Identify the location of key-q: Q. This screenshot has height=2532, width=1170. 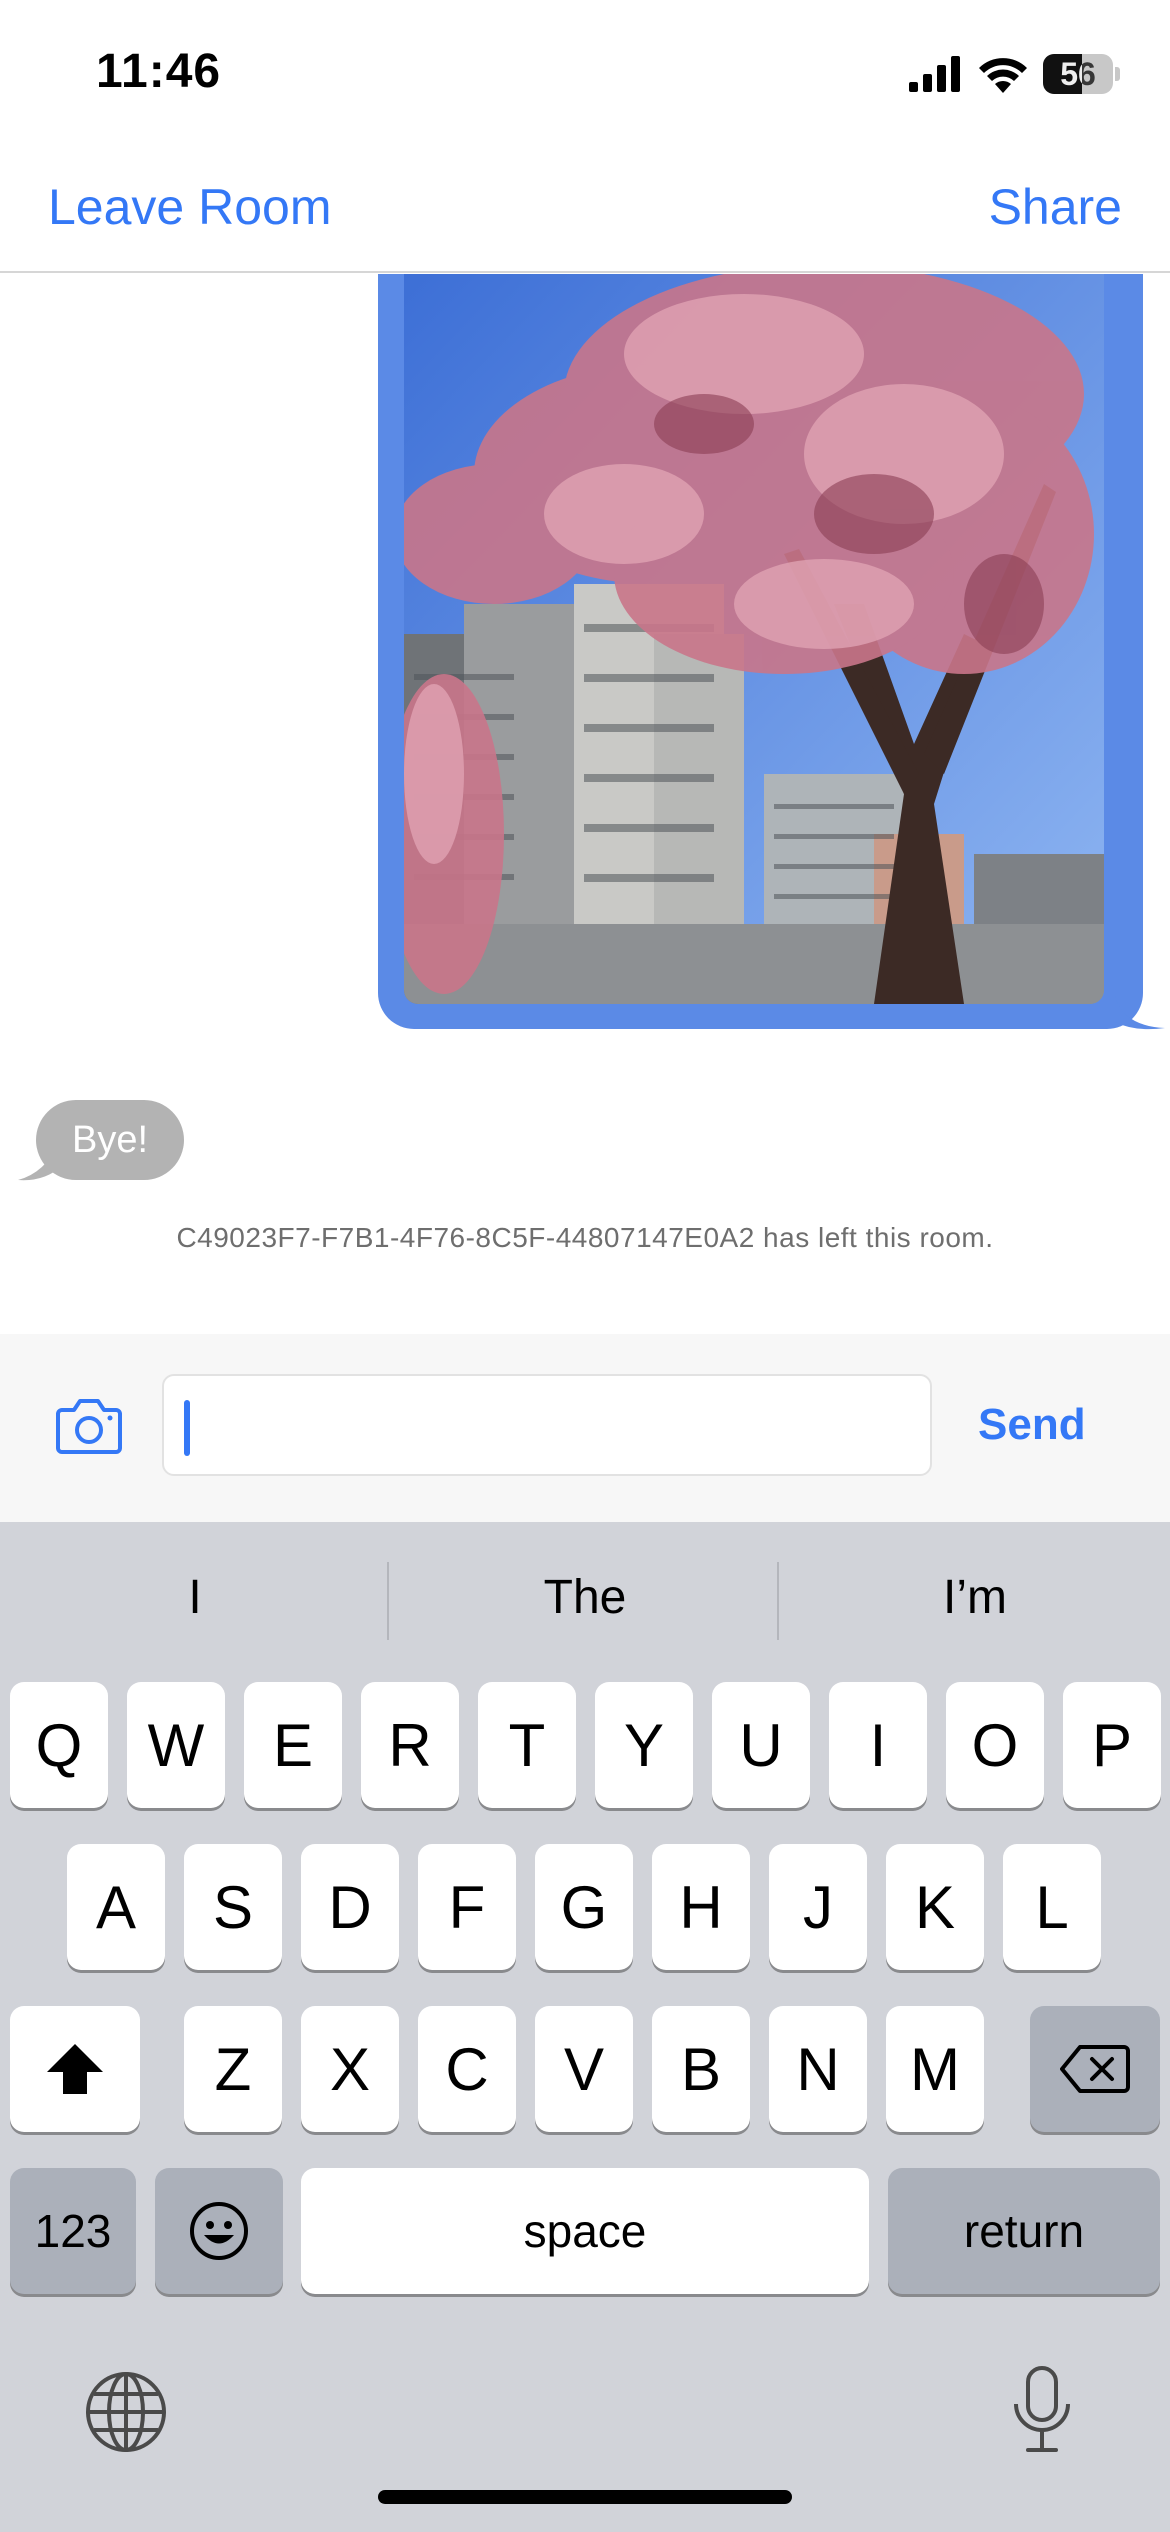
(59, 1745).